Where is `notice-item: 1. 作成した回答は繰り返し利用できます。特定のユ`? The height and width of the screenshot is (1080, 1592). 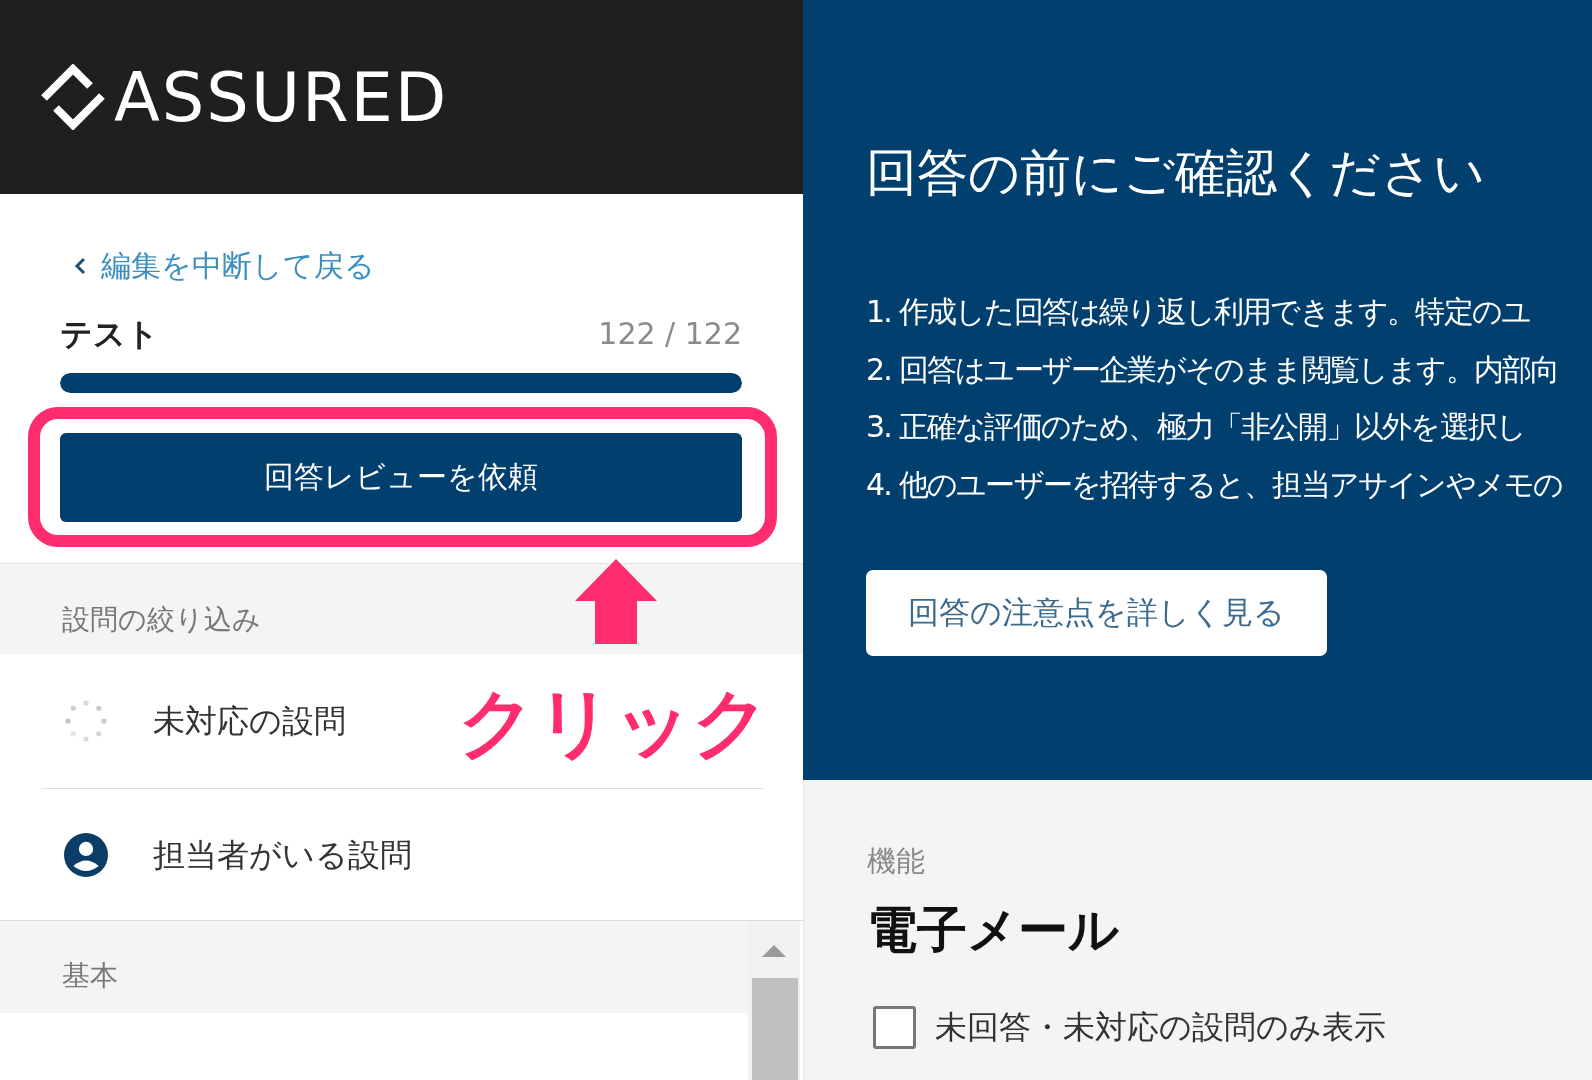 notice-item: 1. 作成した回答は繰り返し利用できます。特定のユ is located at coordinates (1198, 312).